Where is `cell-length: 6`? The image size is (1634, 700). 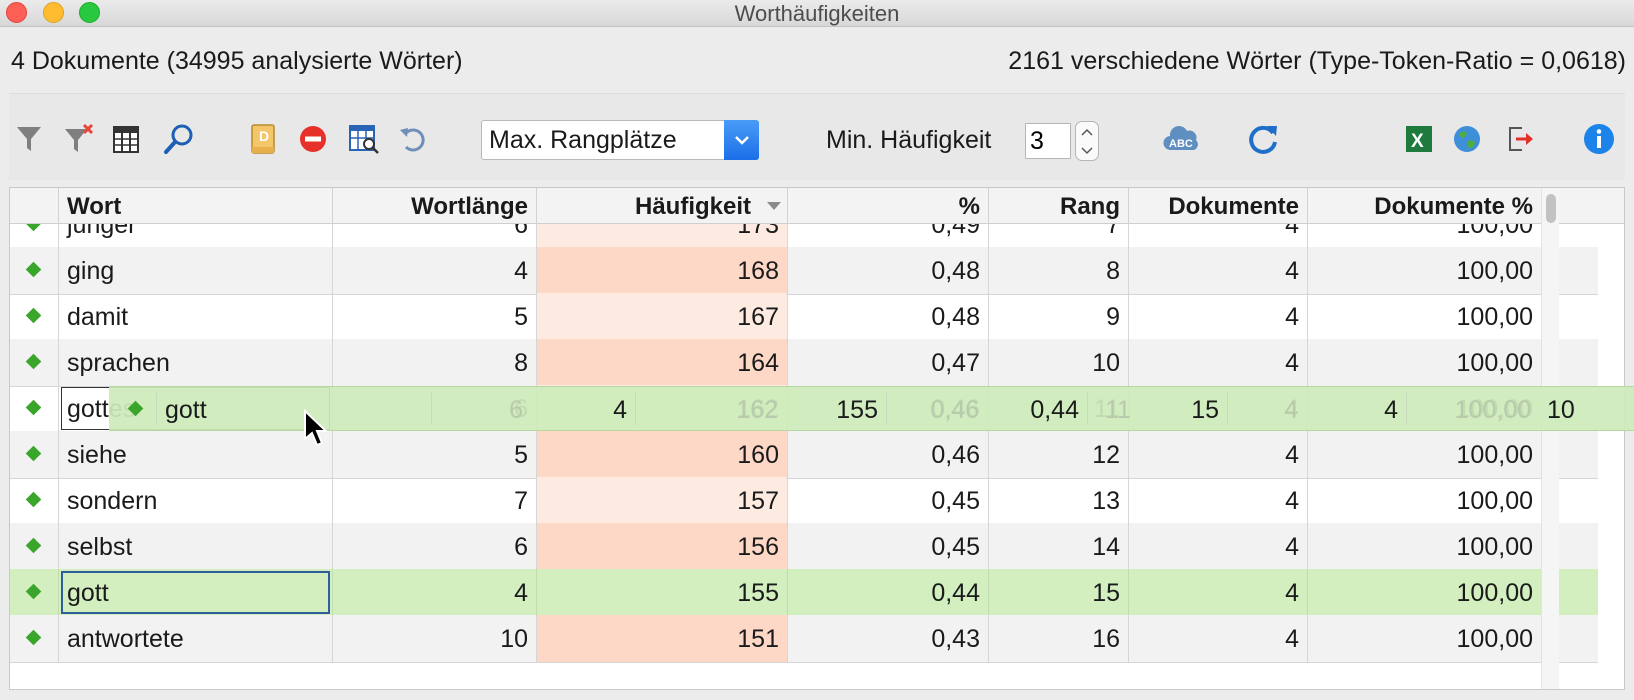
cell-length: 6 is located at coordinates (435, 546).